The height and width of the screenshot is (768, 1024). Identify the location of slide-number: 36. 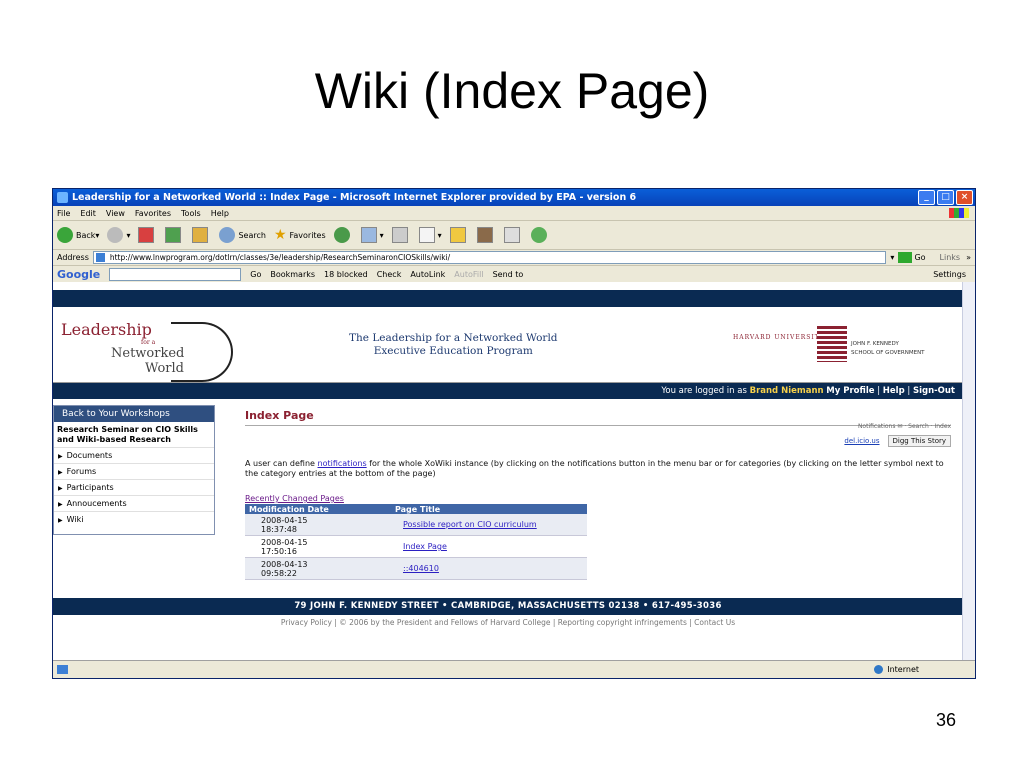
(946, 720).